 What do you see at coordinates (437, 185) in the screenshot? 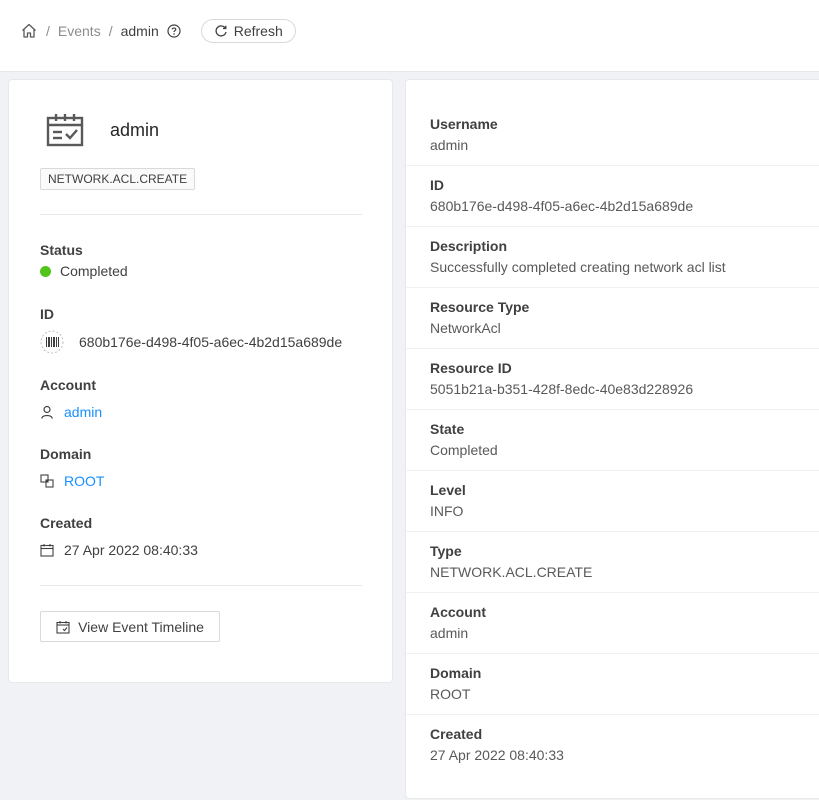
I see `detail-label: ID` at bounding box center [437, 185].